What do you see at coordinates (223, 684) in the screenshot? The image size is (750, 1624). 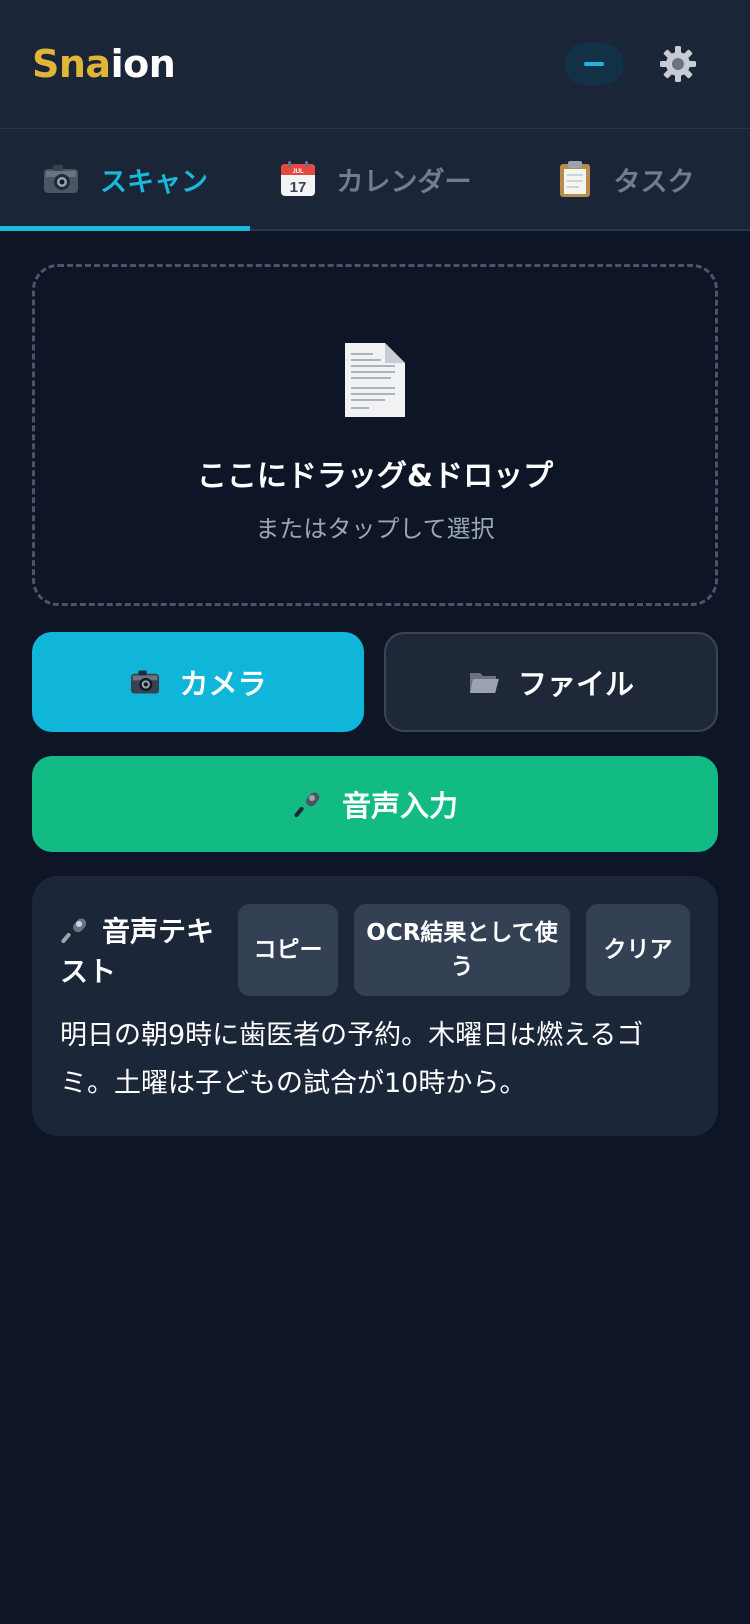 I see `camera-button-label: カメラ` at bounding box center [223, 684].